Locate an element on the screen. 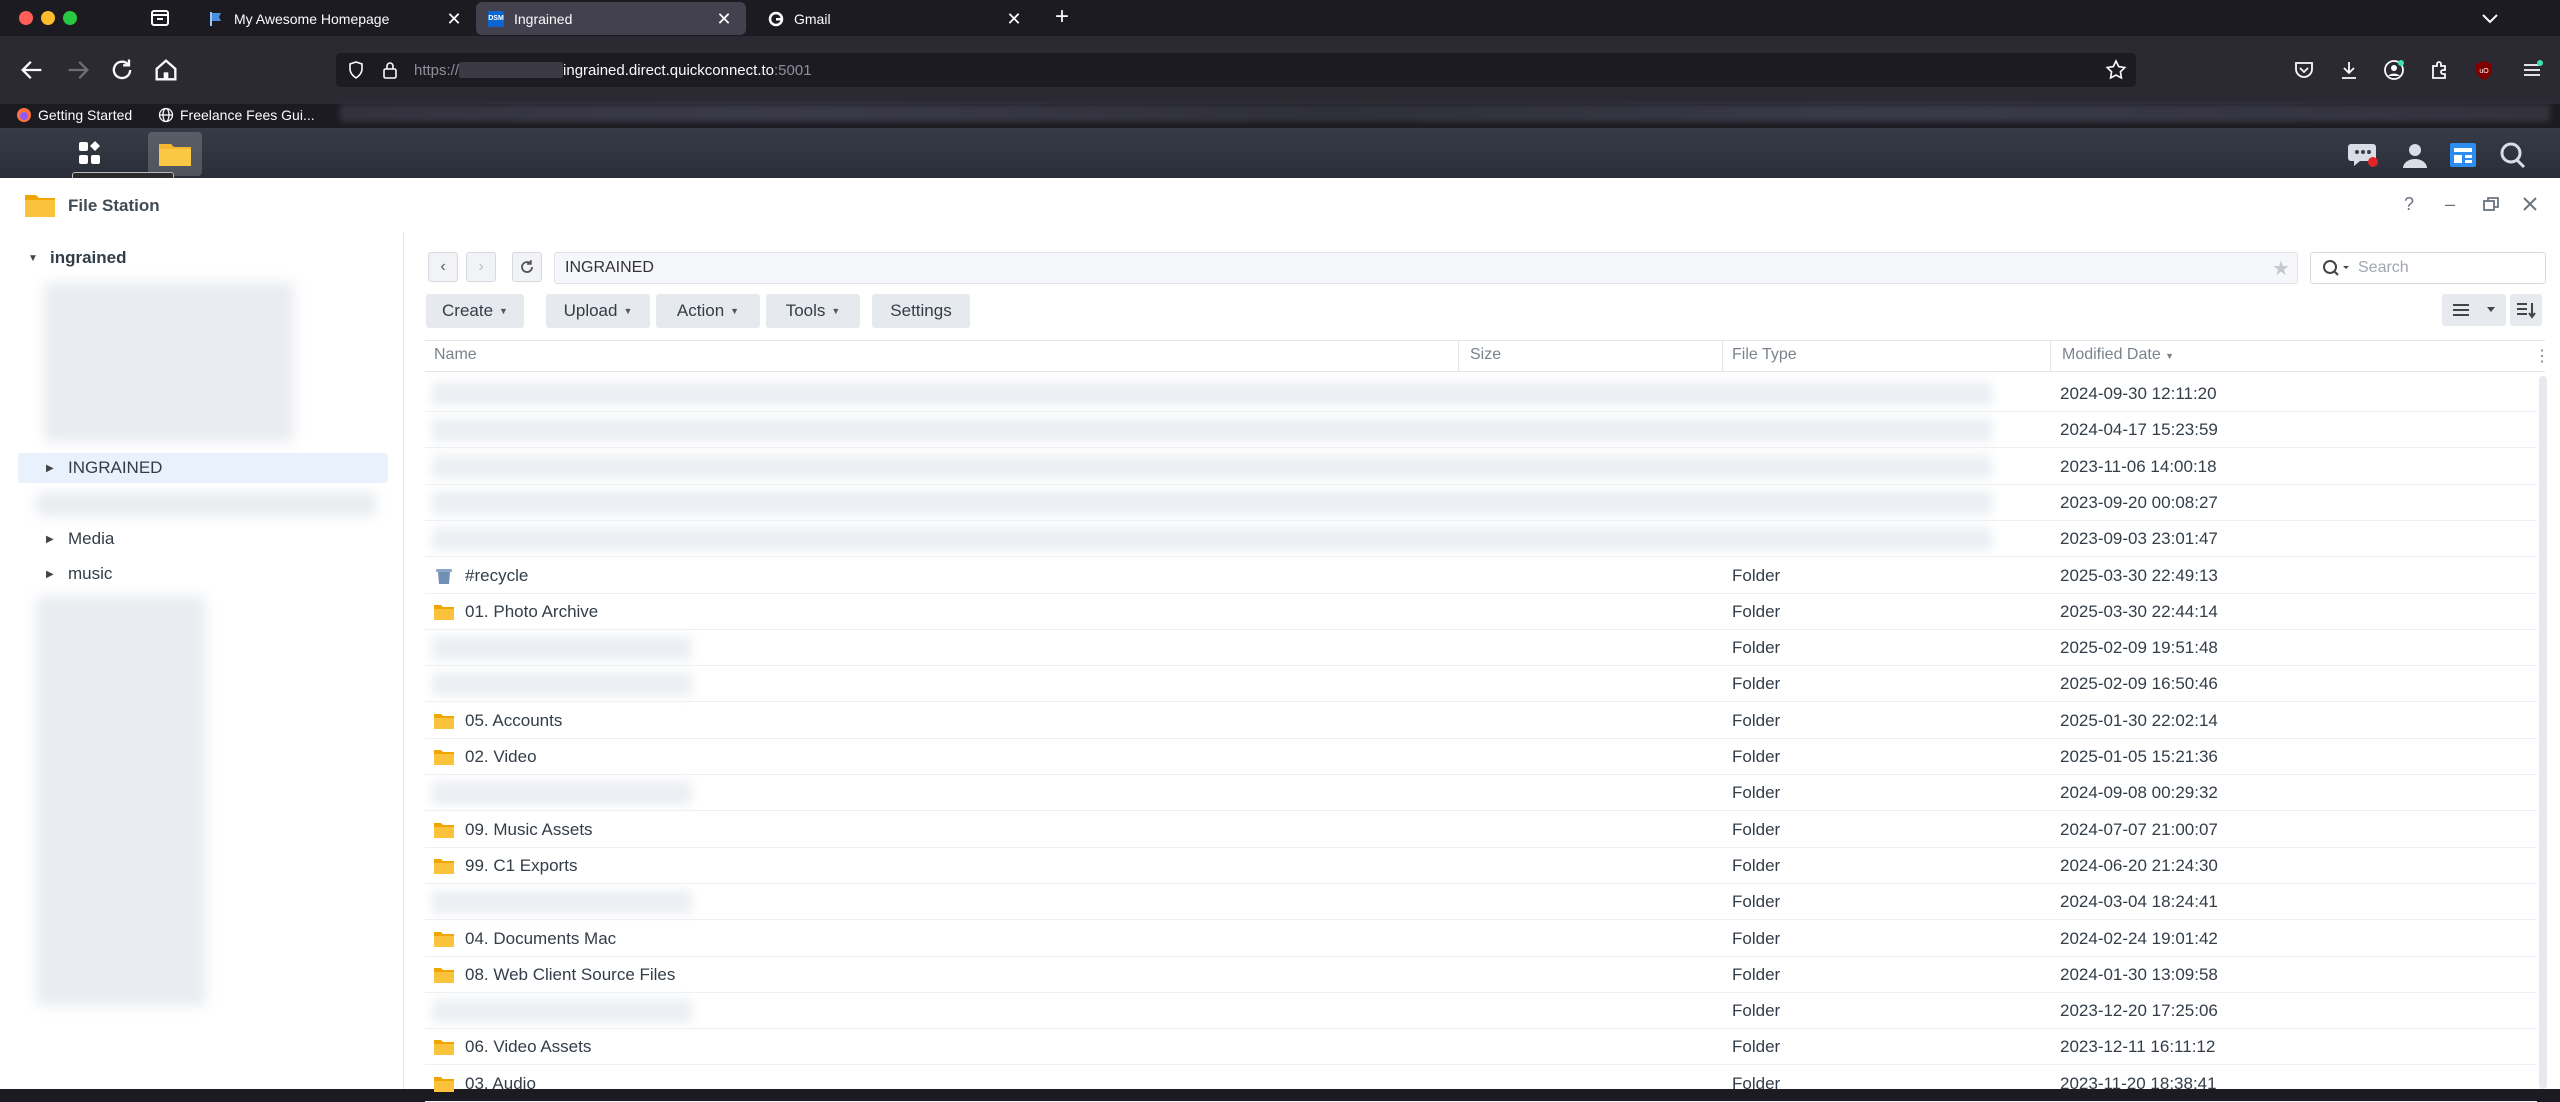 This screenshot has width=2560, height=1102. extensions-icon is located at coordinates (2439, 70).